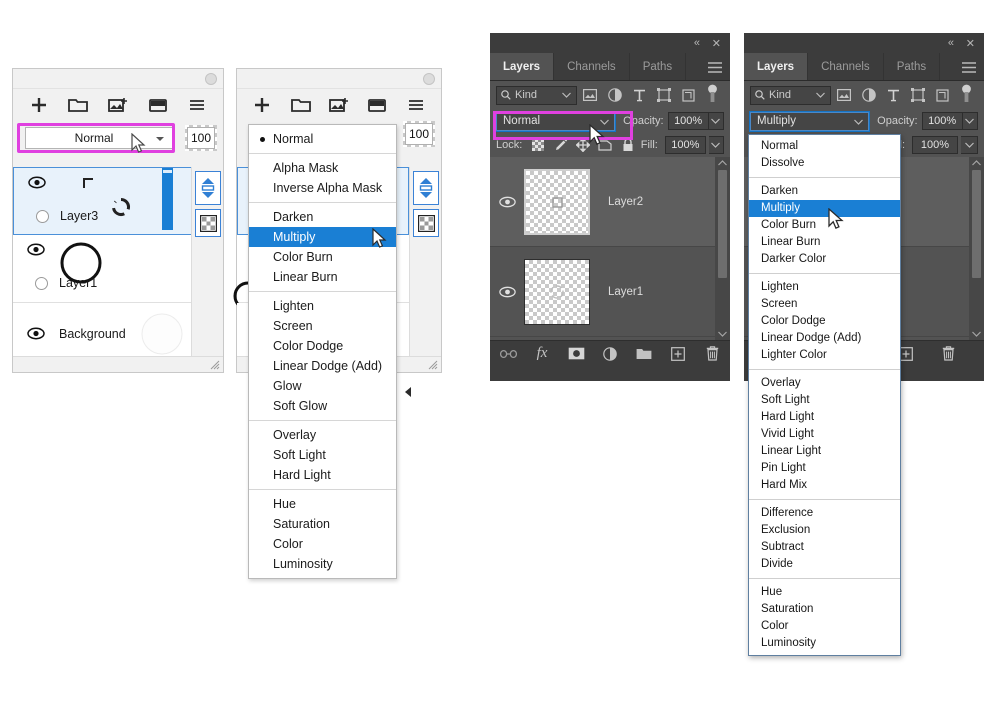  Describe the element at coordinates (824, 287) in the screenshot. I see `menu-item-lighten: Lighten` at that location.